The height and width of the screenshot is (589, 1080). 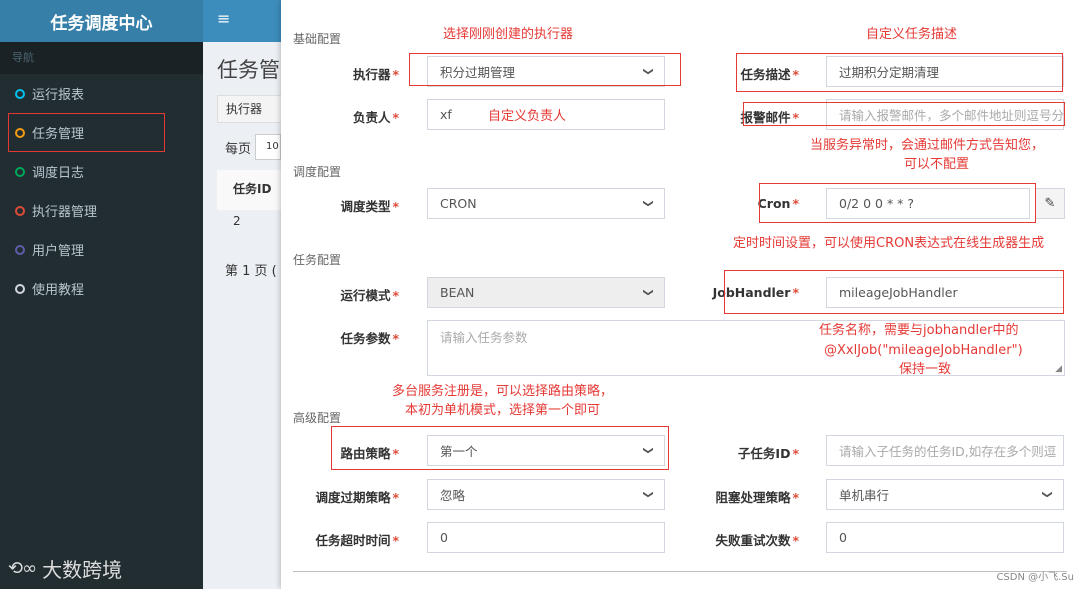 I want to click on job-param-label: 任务参数 *, so click(x=369, y=338).